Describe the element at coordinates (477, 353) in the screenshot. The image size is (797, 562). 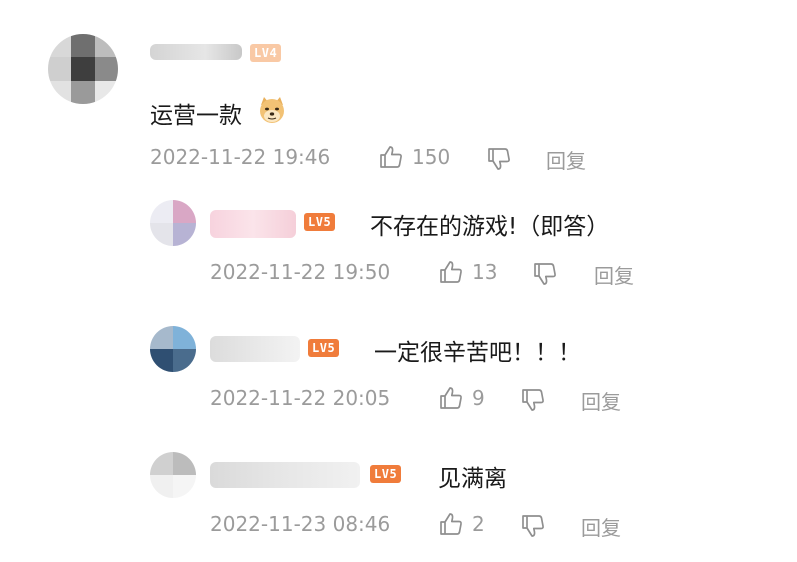
I see `comment-text: 一定很辛苦吧！！！` at that location.